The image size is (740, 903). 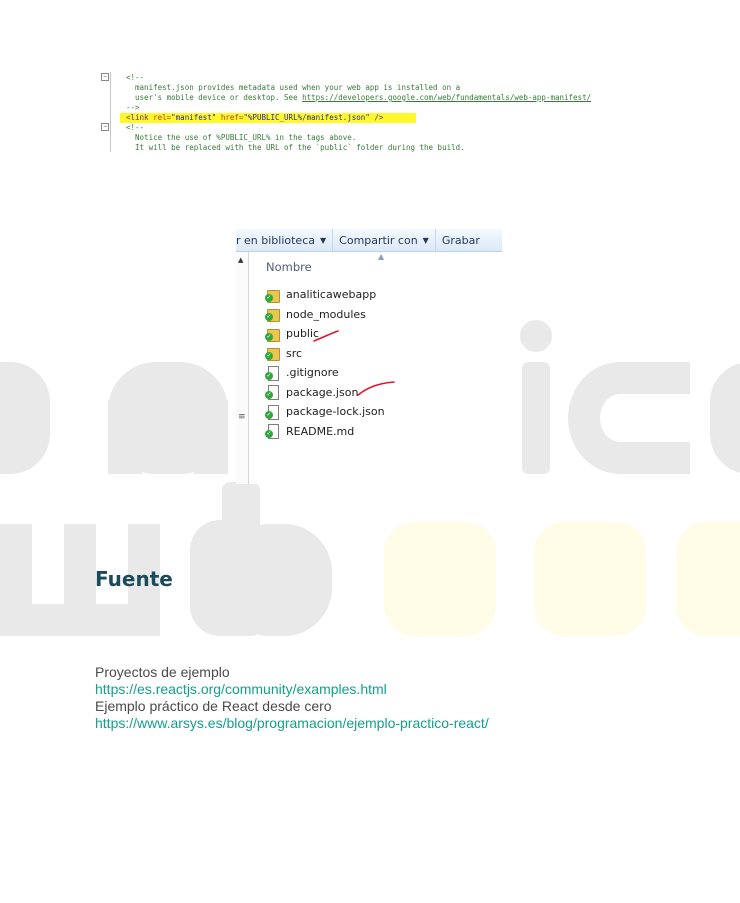 What do you see at coordinates (133, 107) in the screenshot?
I see `code-line: -->` at bounding box center [133, 107].